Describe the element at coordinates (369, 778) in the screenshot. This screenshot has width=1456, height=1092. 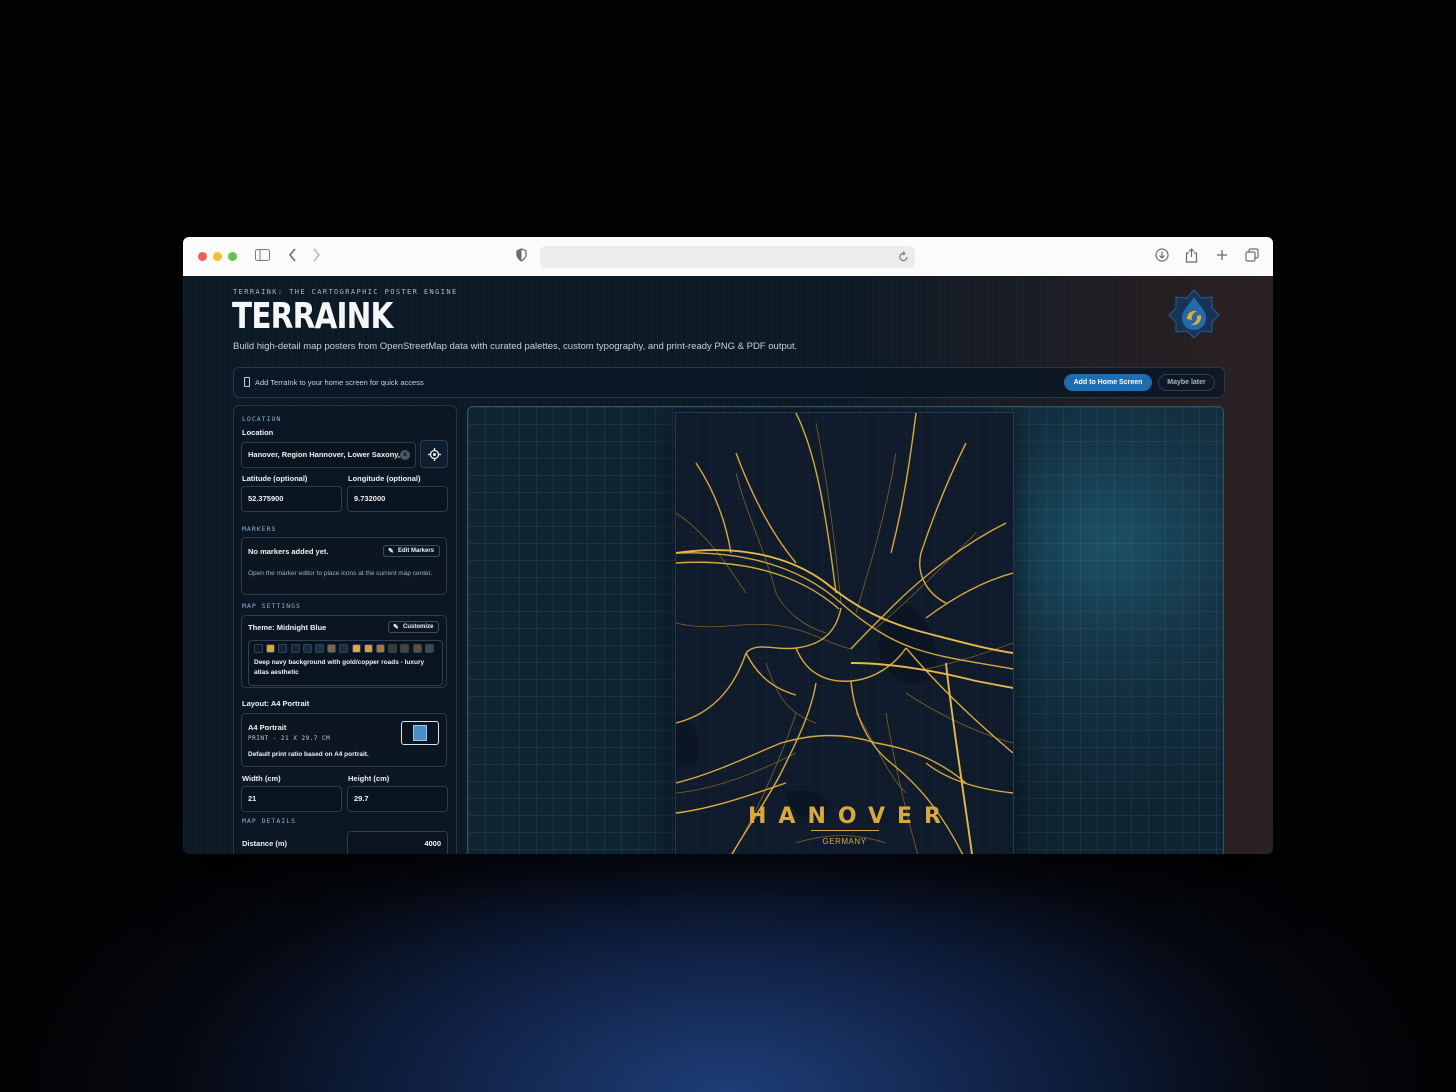
I see `height-label: Height (cm)` at that location.